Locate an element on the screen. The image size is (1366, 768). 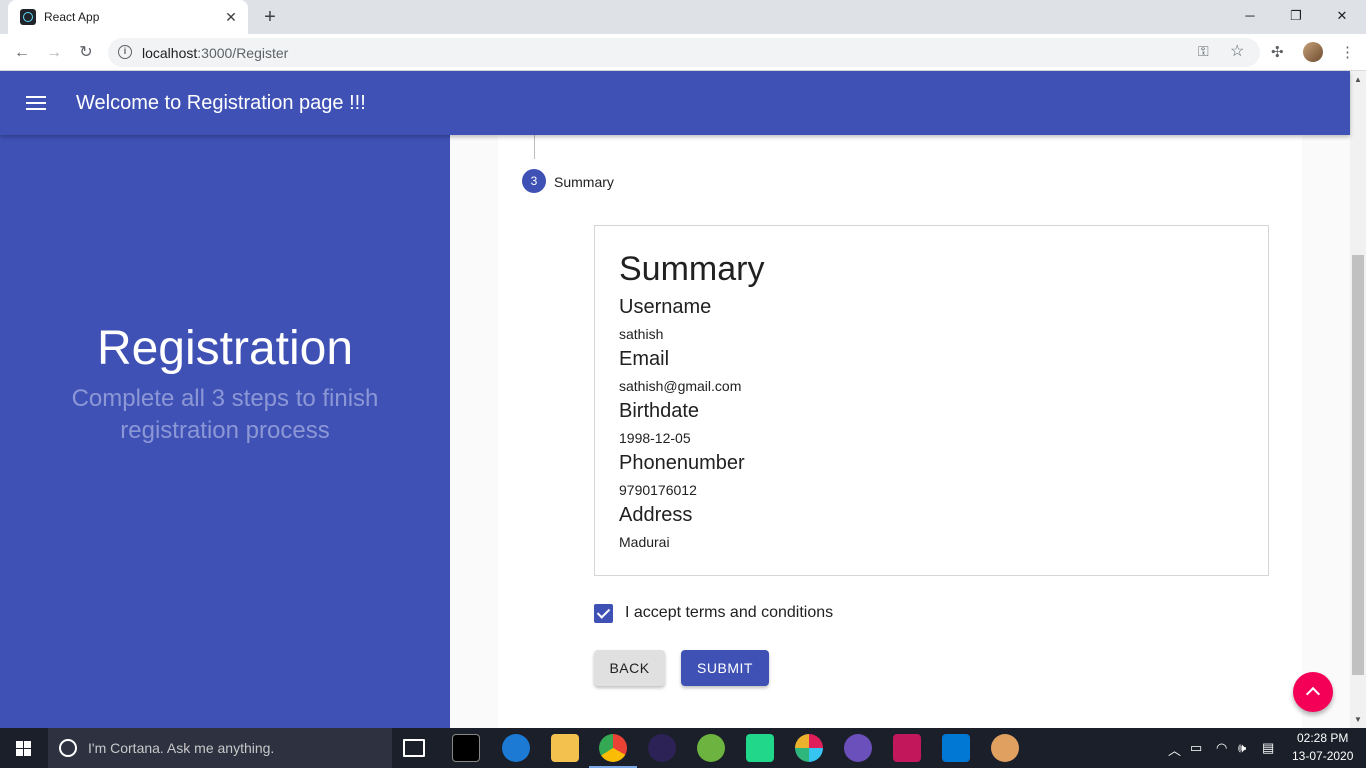
terms-checkbox is located at coordinates (603, 613).